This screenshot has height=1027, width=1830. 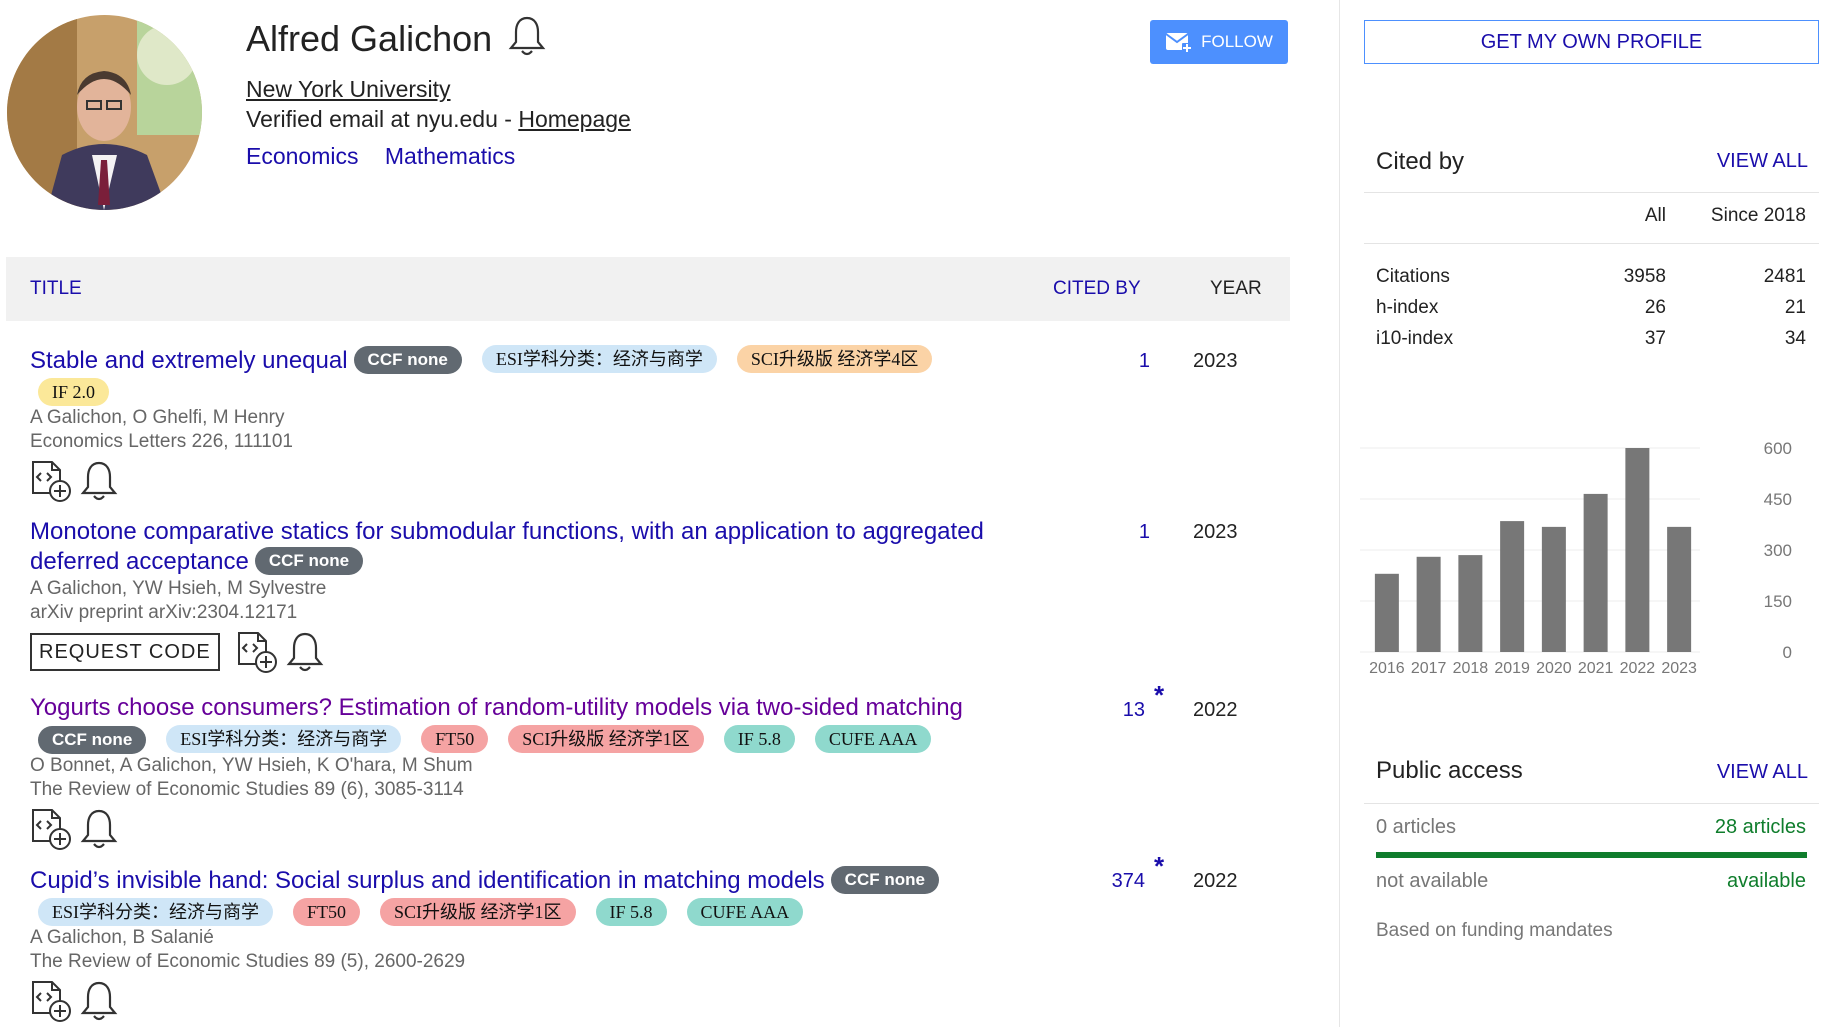 What do you see at coordinates (56, 289) in the screenshot?
I see `sort-by-title: TITLE` at bounding box center [56, 289].